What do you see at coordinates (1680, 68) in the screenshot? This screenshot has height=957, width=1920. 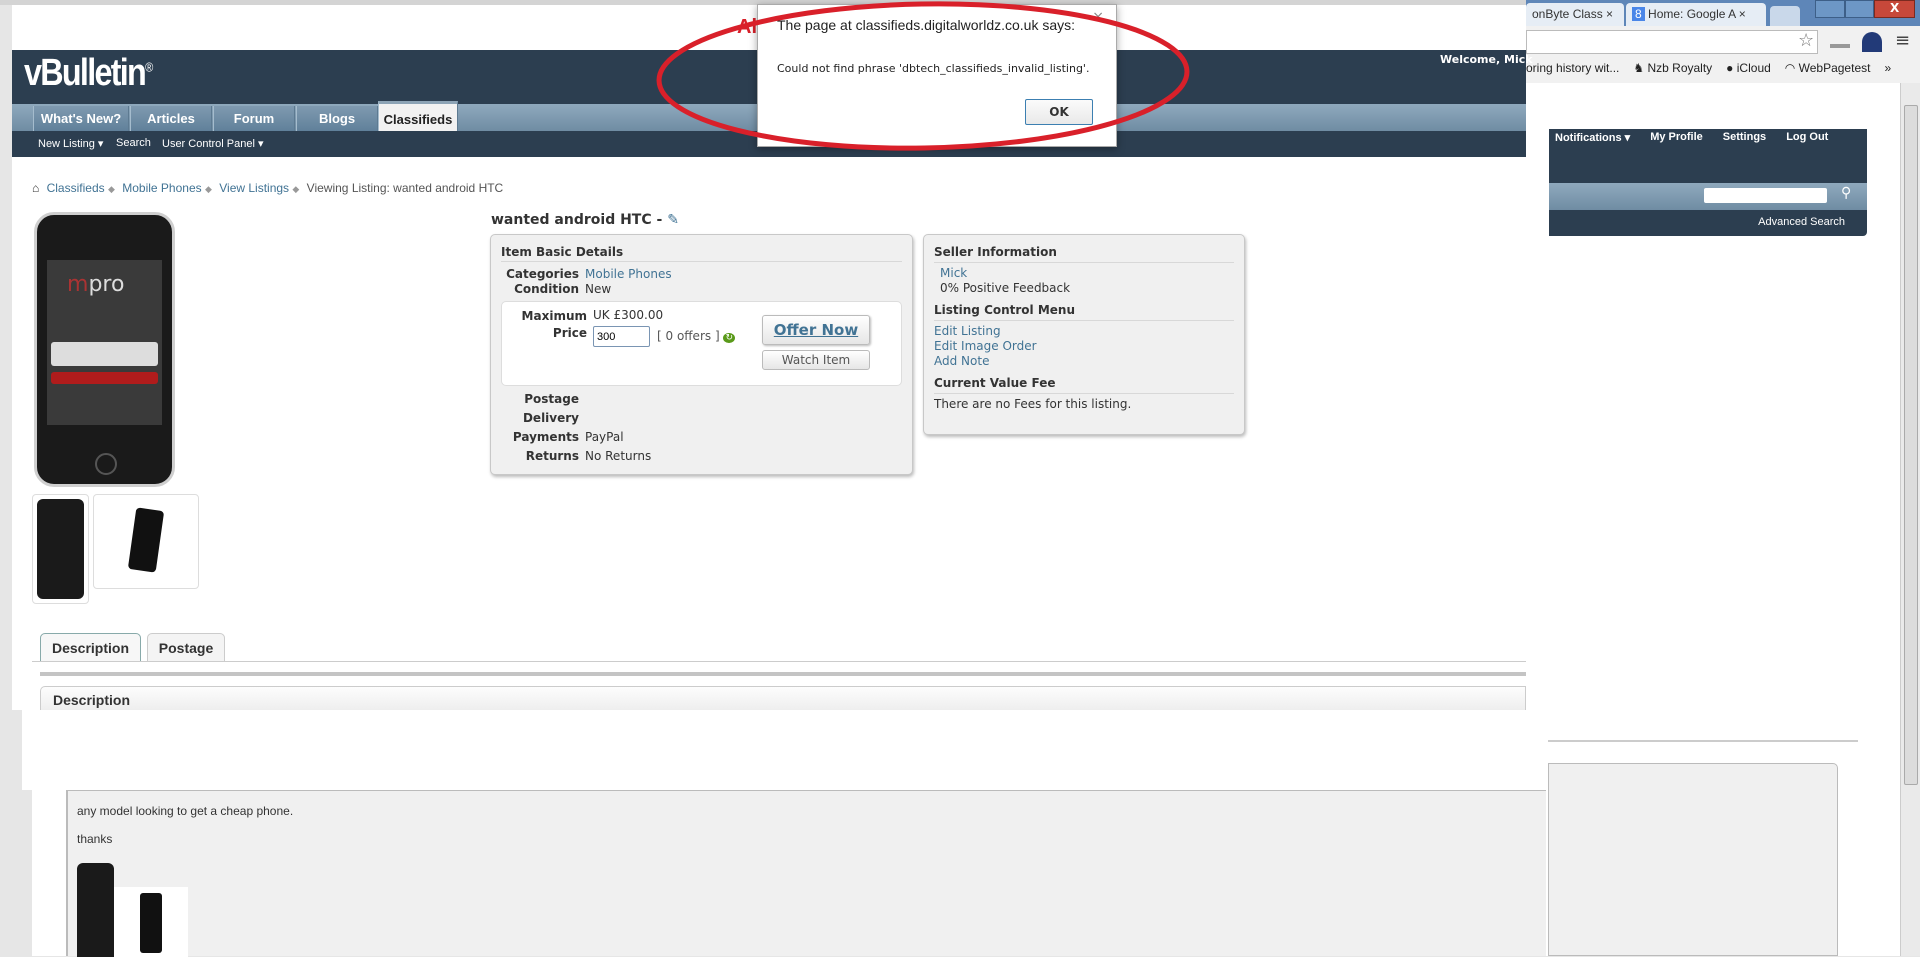 I see `bookmark-label: Nzb Royalty` at bounding box center [1680, 68].